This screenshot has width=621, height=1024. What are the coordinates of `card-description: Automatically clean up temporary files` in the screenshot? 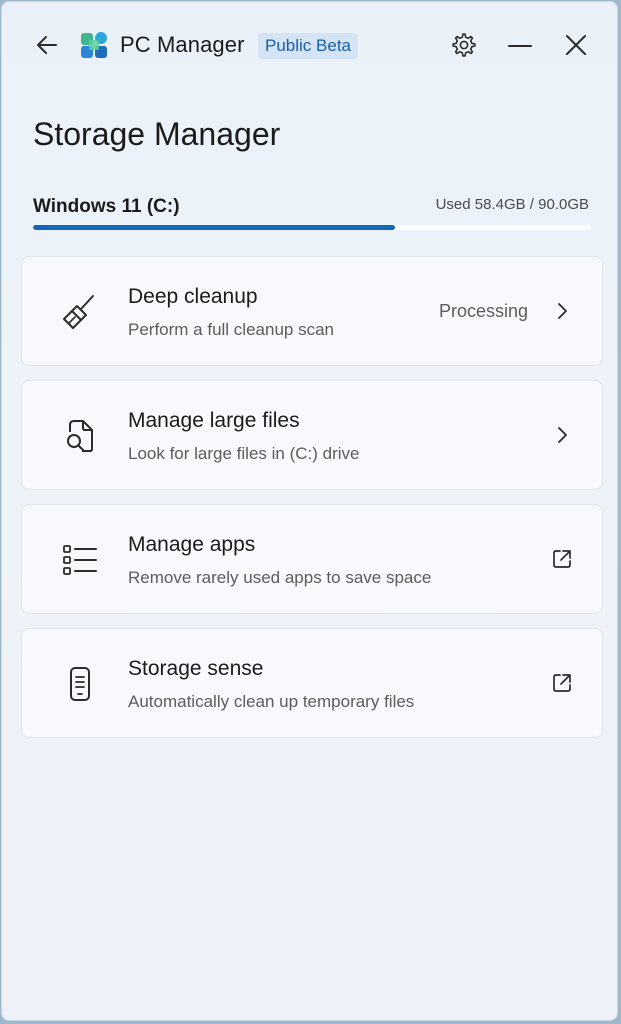 It's located at (271, 701).